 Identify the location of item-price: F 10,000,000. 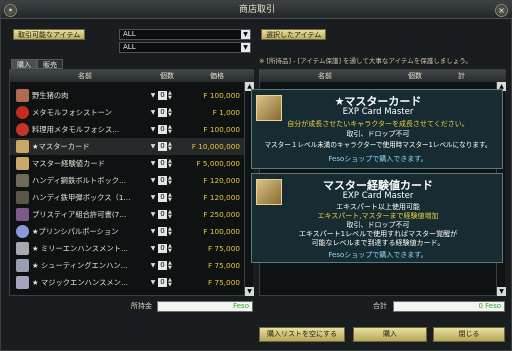
(215, 146).